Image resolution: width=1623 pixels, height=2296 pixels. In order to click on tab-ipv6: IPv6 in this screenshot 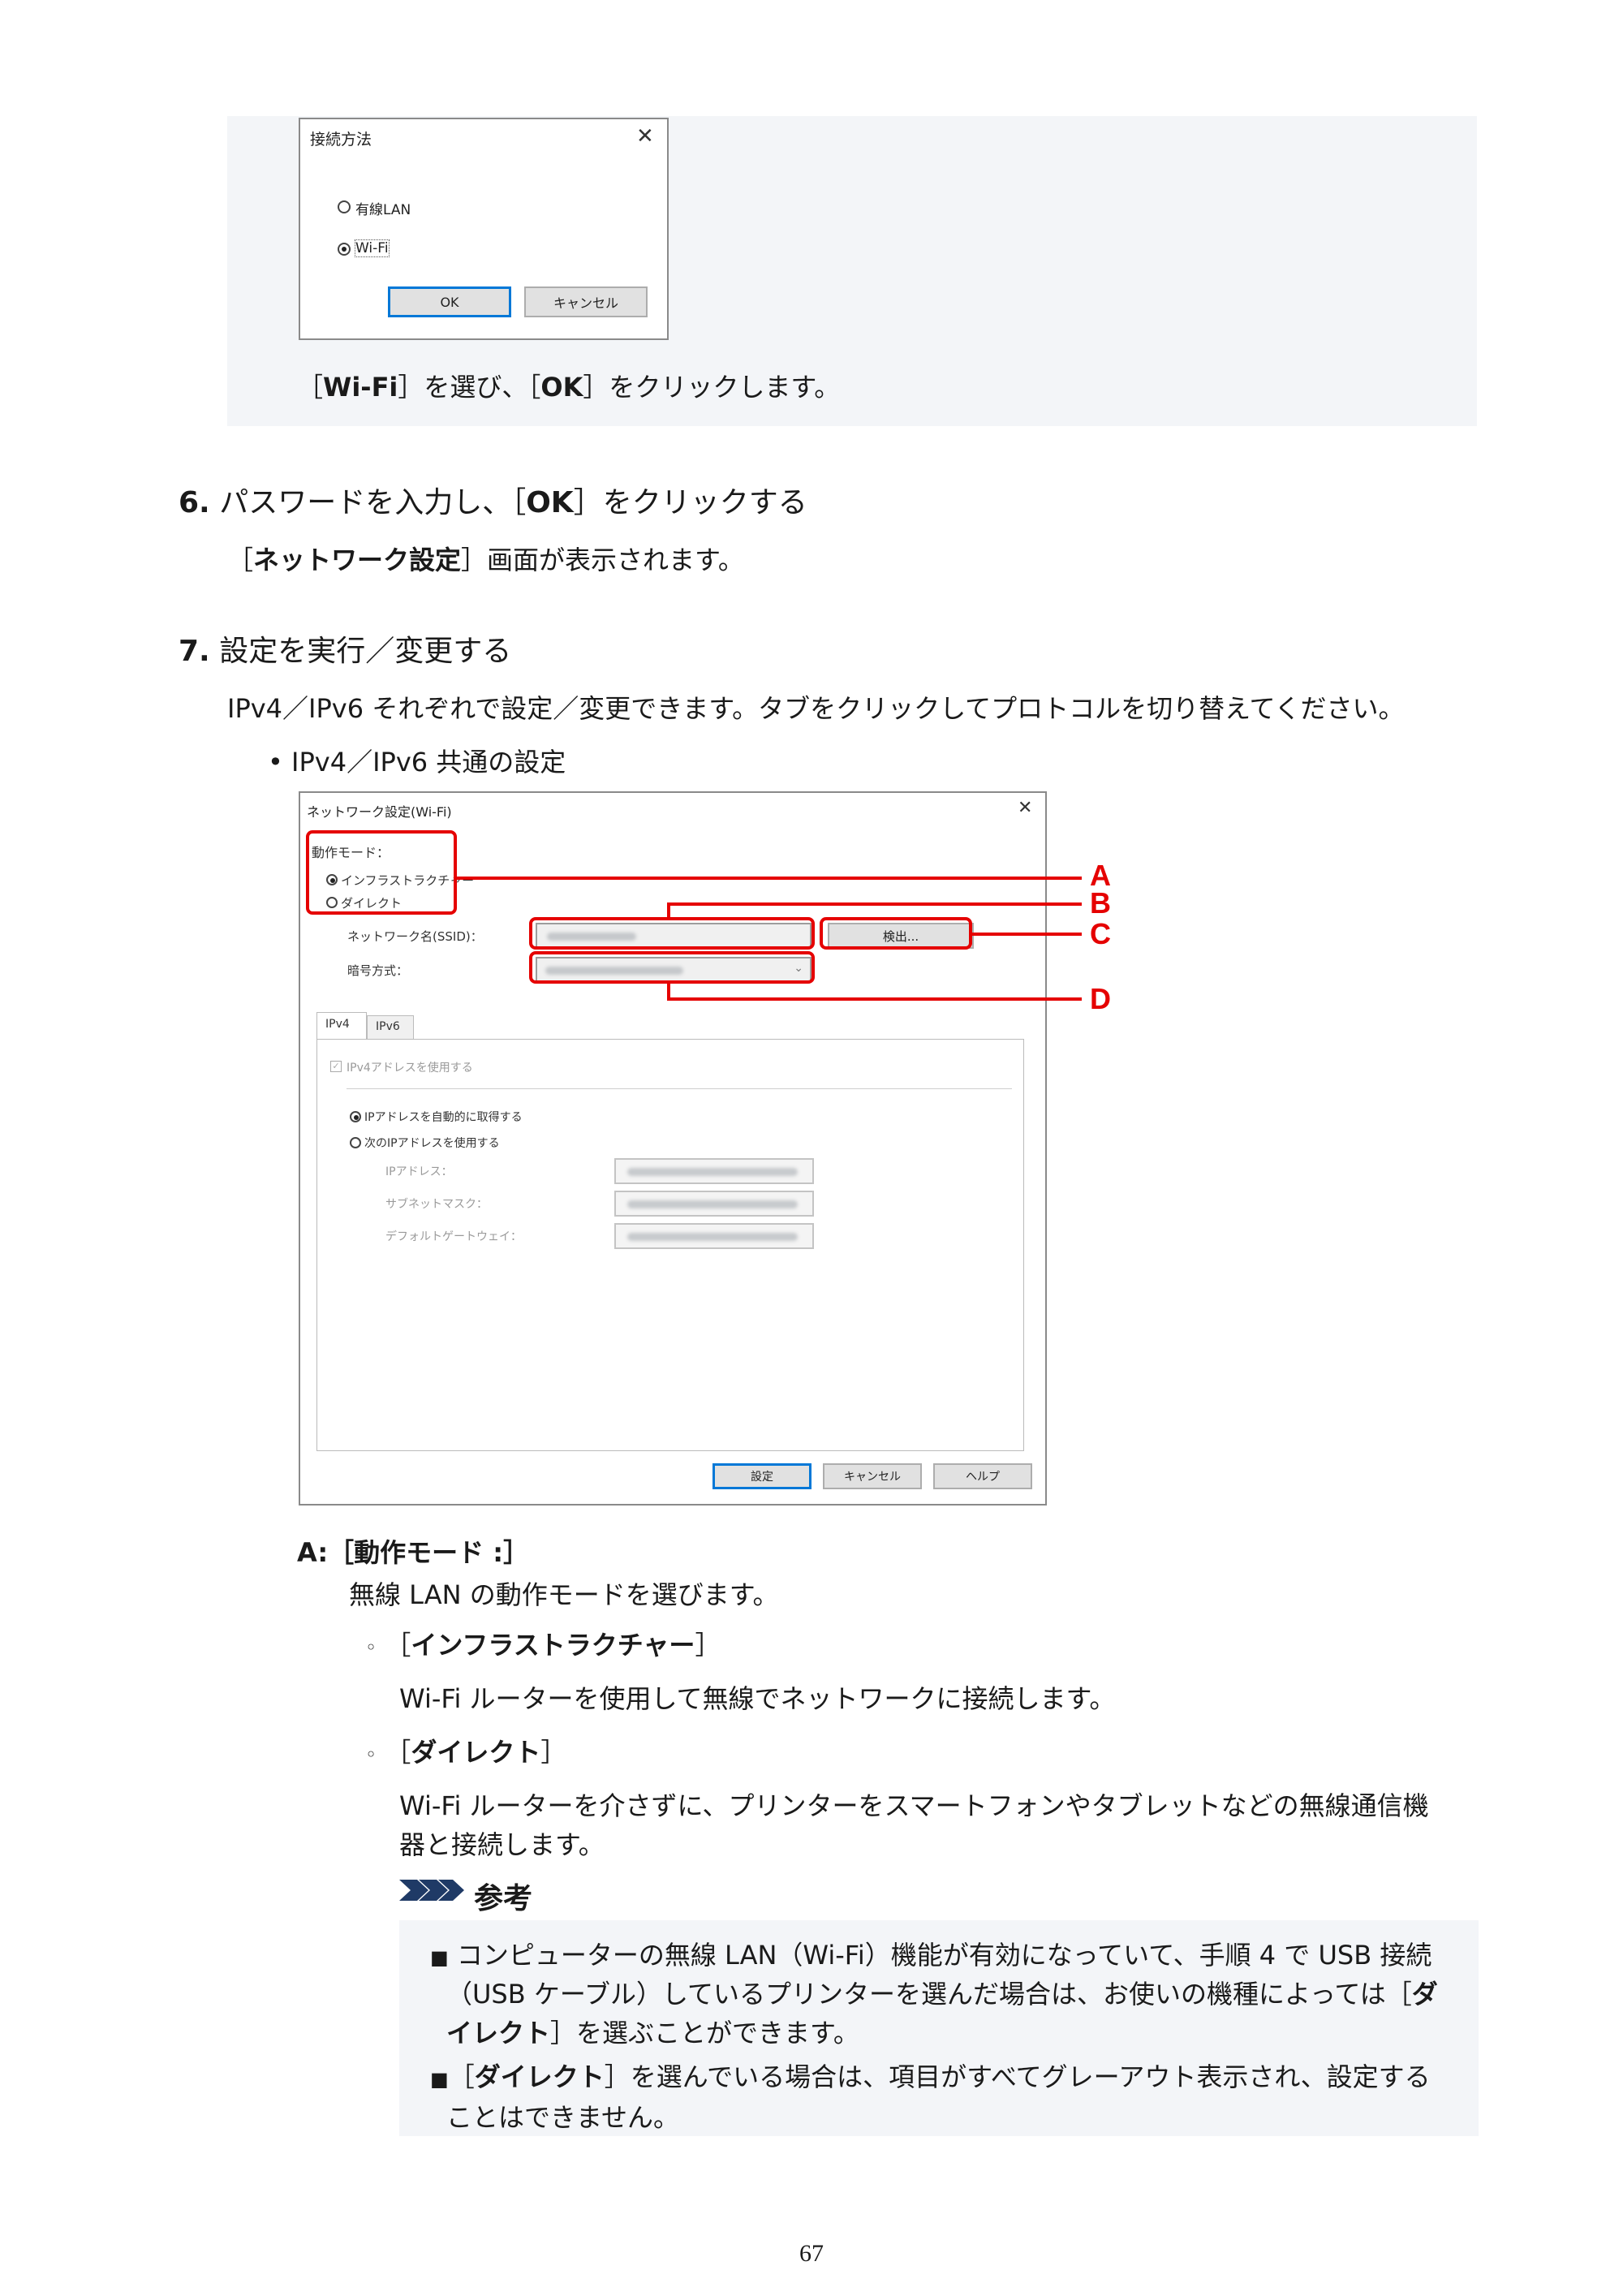, I will do `click(390, 1028)`.